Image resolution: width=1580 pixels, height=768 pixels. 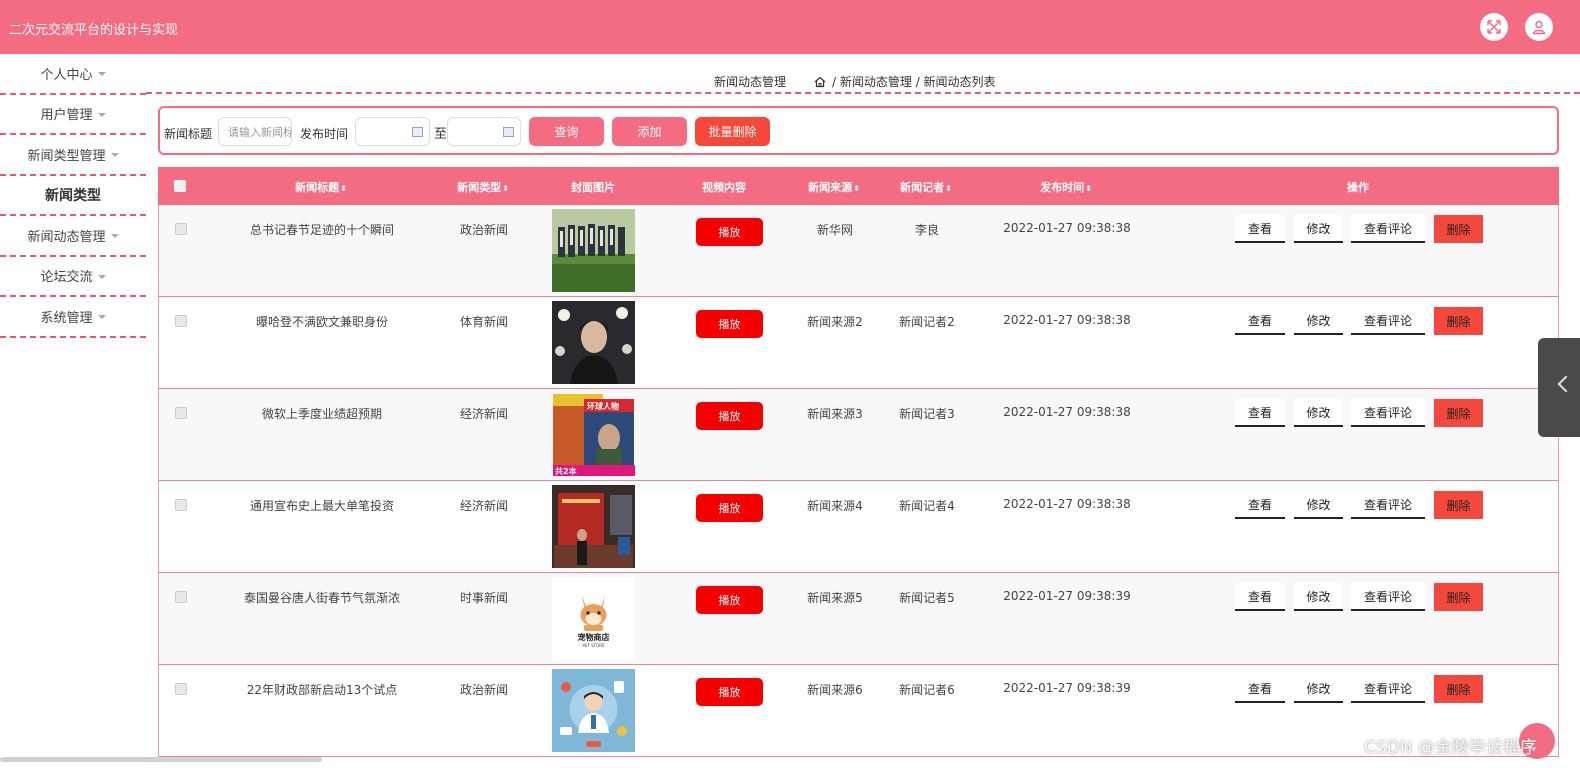 What do you see at coordinates (324, 134) in the screenshot?
I see `time-label: 发布时间` at bounding box center [324, 134].